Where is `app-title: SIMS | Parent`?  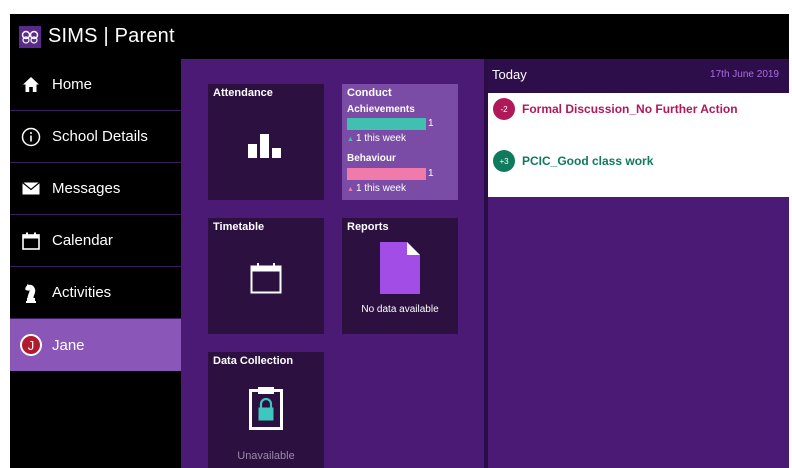 app-title: SIMS | Parent is located at coordinates (111, 36).